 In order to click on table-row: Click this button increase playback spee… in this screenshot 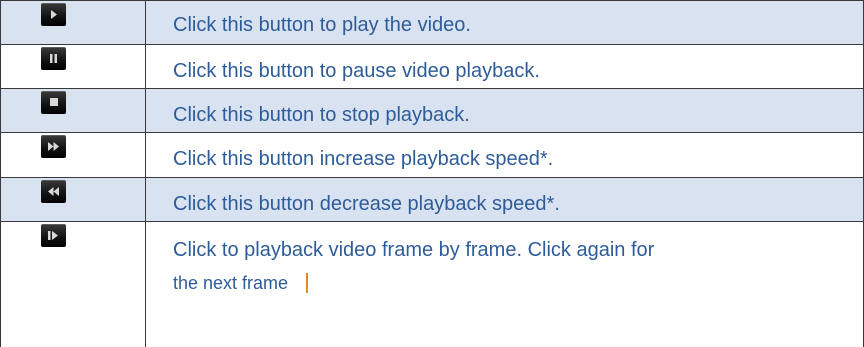, I will do `click(432, 154)`.